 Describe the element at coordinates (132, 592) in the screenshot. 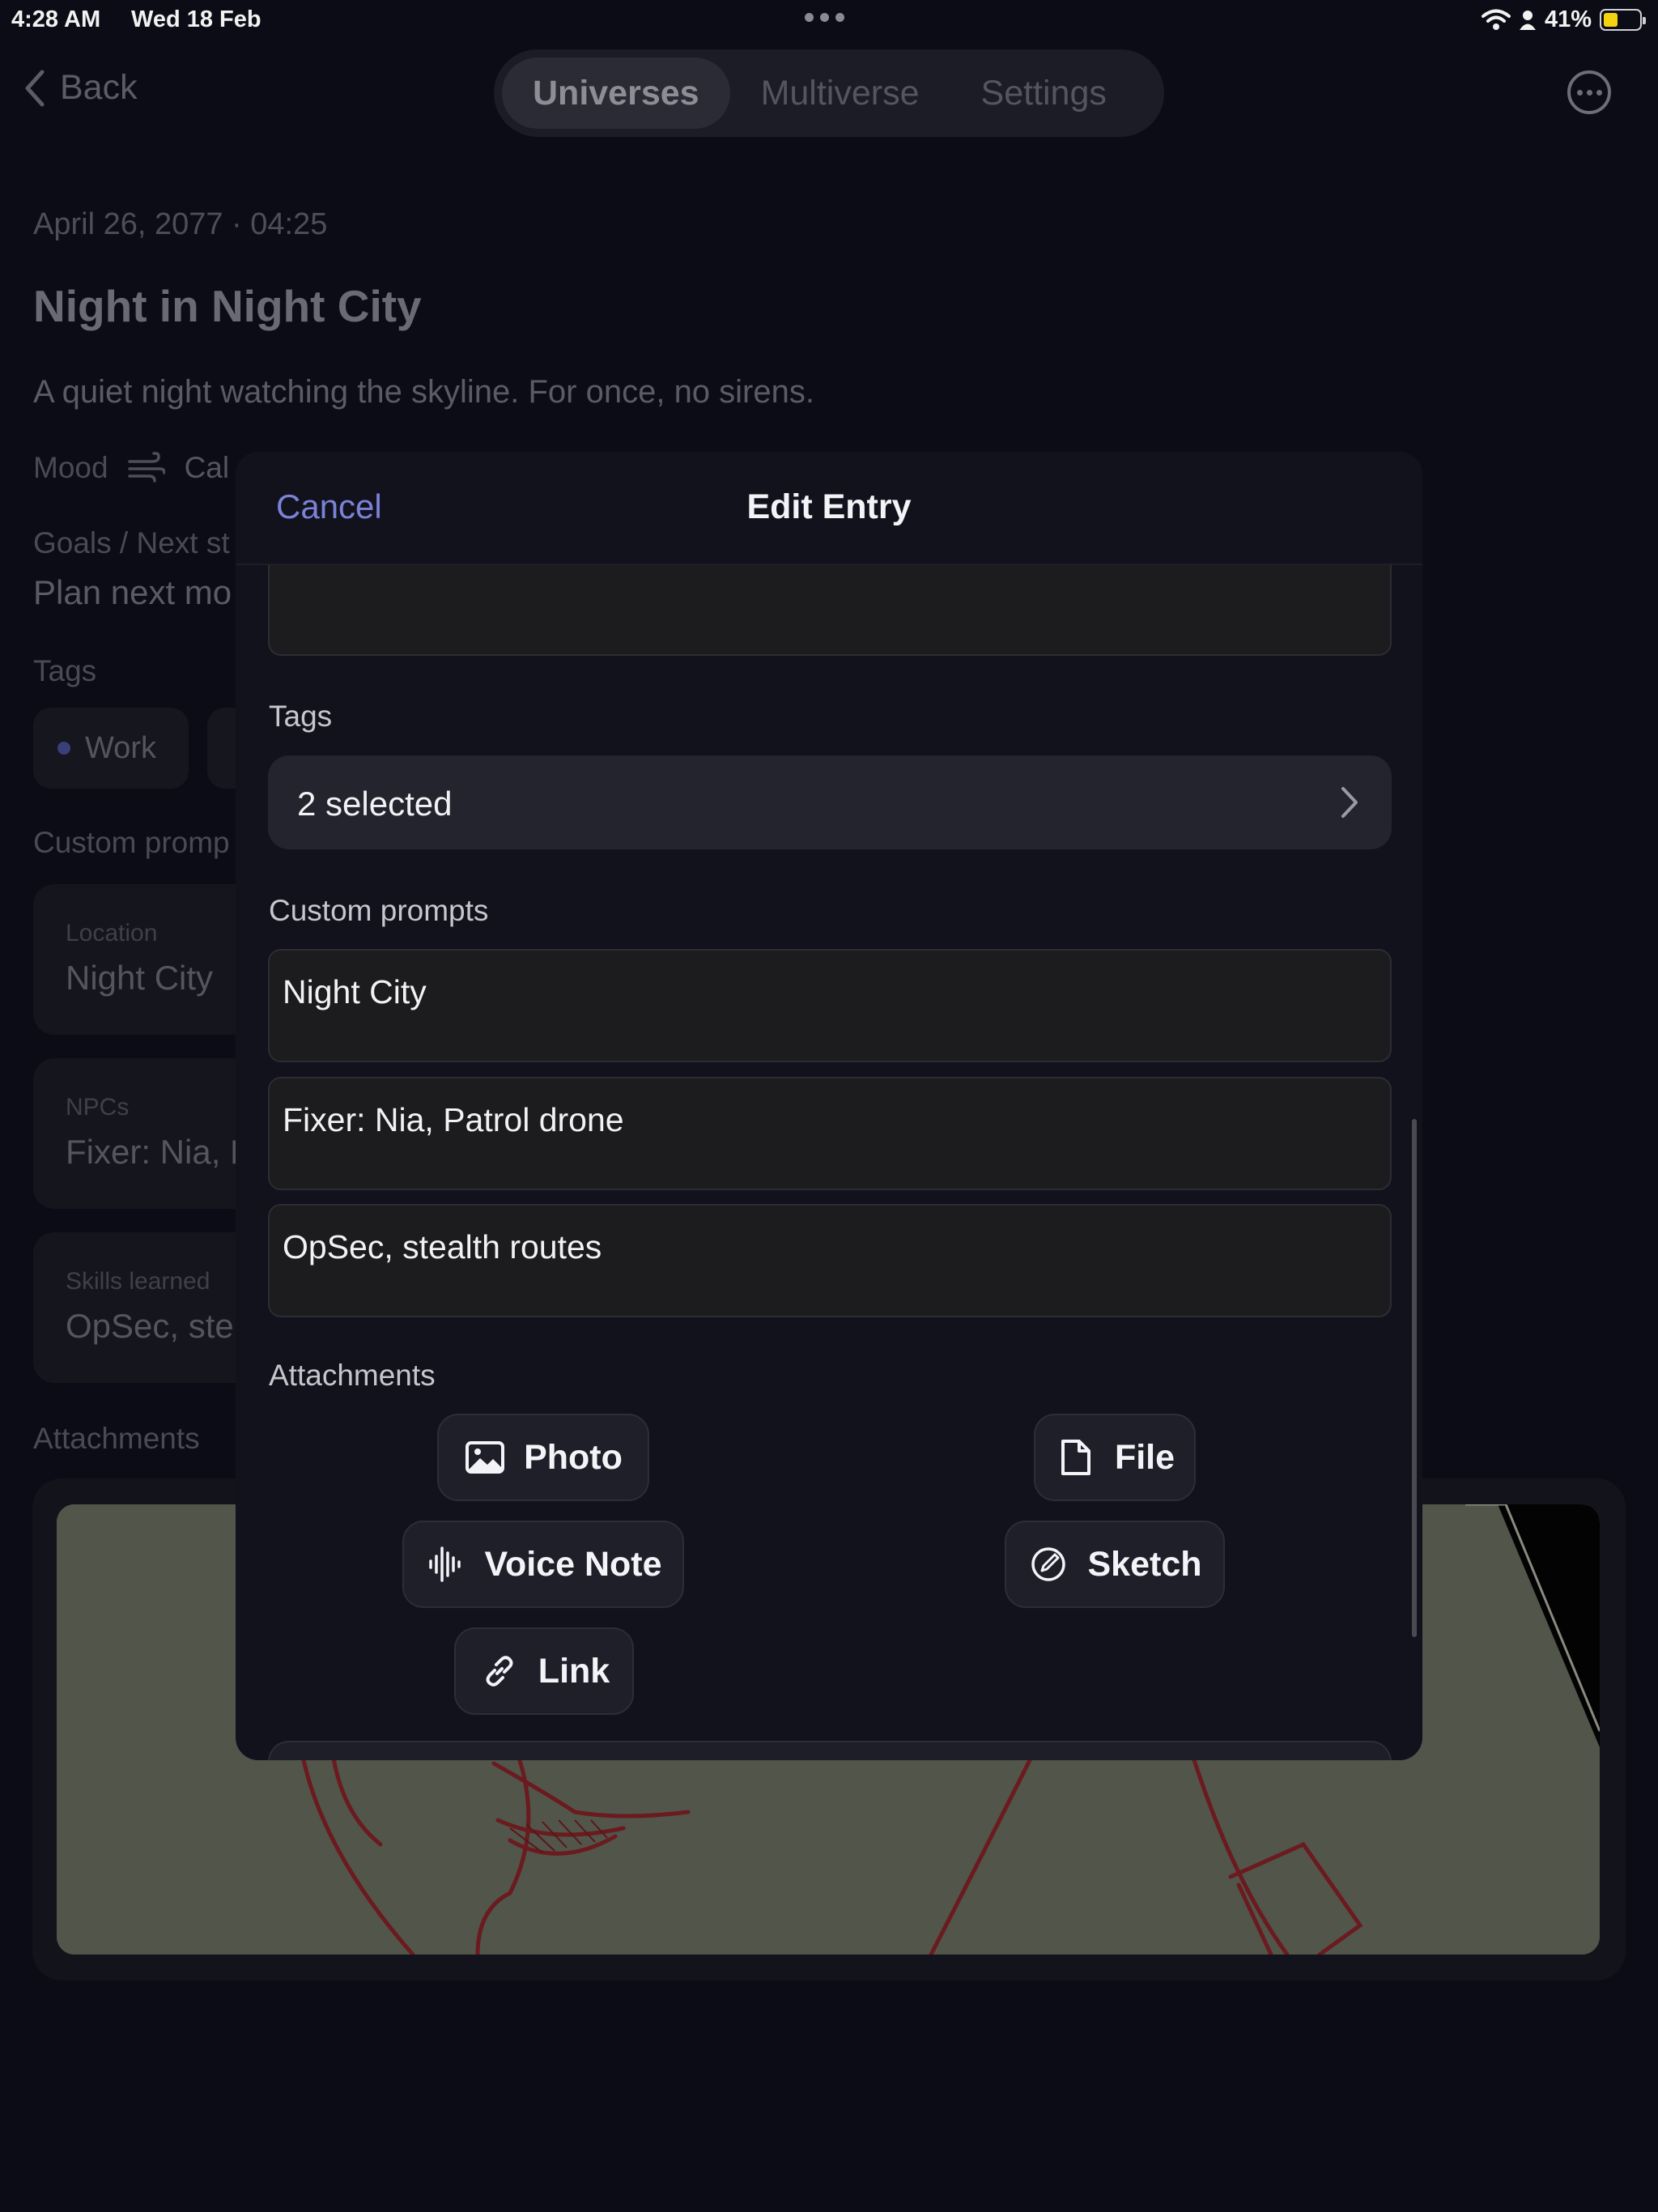

I see `goals-value: Plan next mo` at that location.